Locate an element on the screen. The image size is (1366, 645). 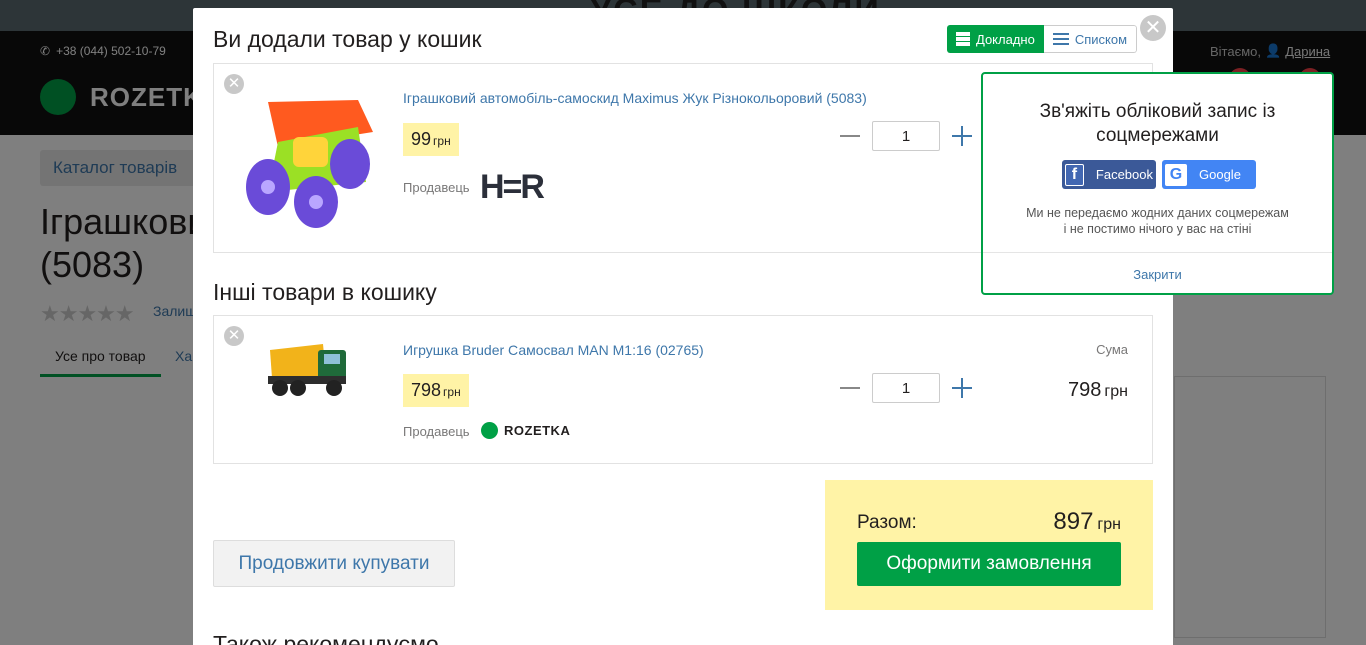
list-view-icon is located at coordinates (1060, 39).